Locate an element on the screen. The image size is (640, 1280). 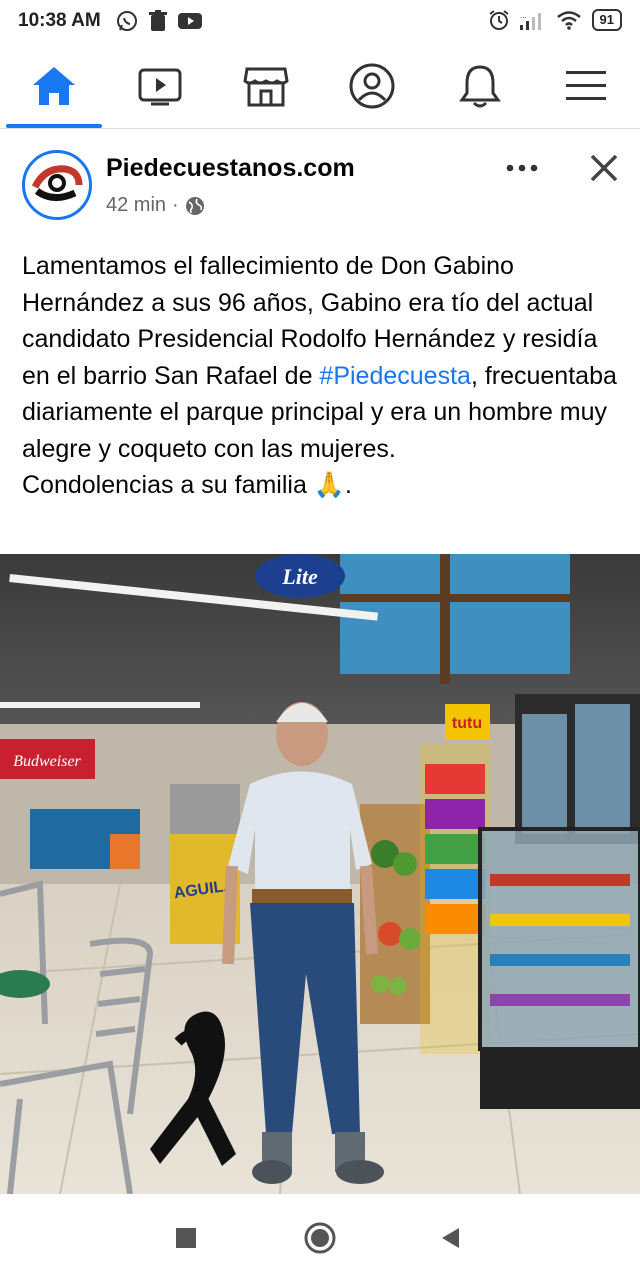
wifi-icon is located at coordinates (568, 20).